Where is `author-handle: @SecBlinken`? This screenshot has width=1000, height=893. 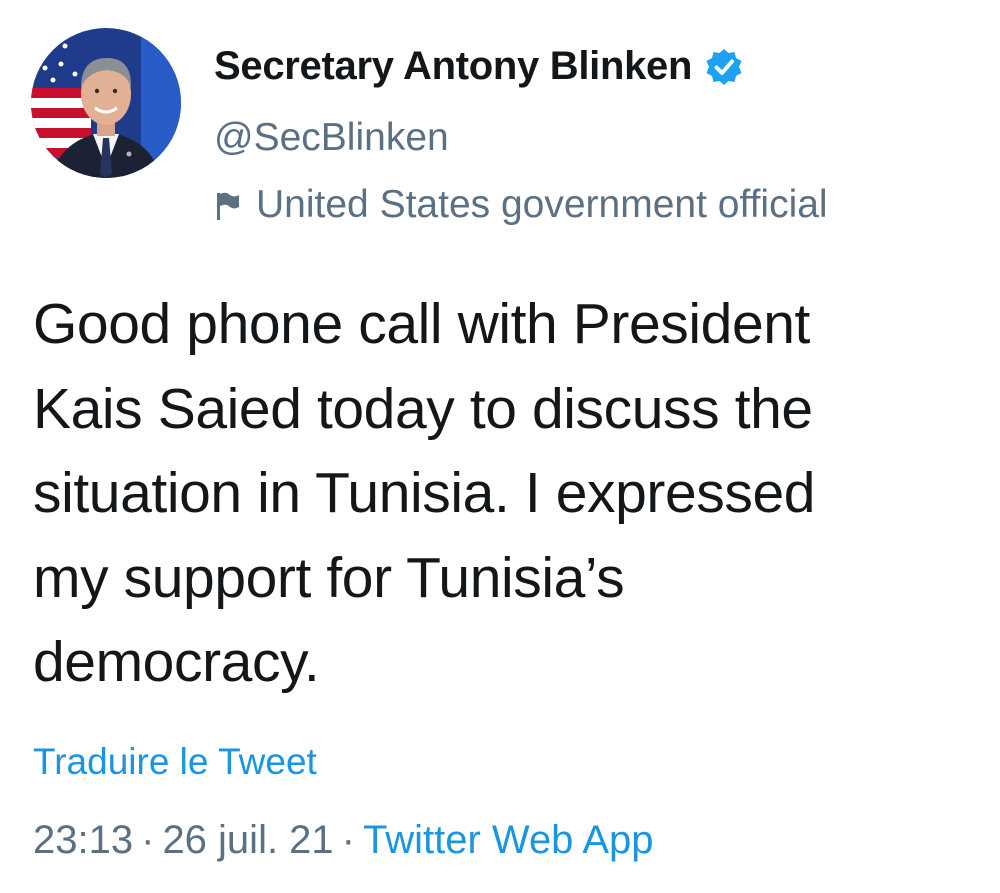
author-handle: @SecBlinken is located at coordinates (331, 138).